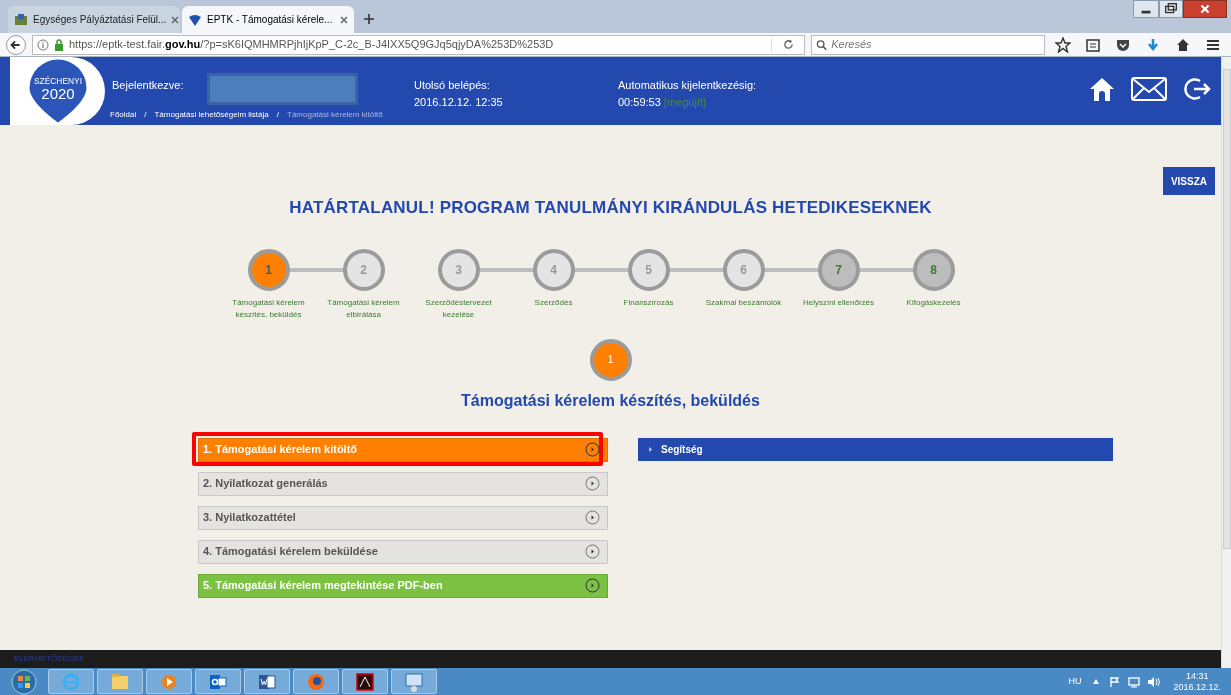 This screenshot has width=1231, height=695. I want to click on triangle-icon, so click(650, 449).